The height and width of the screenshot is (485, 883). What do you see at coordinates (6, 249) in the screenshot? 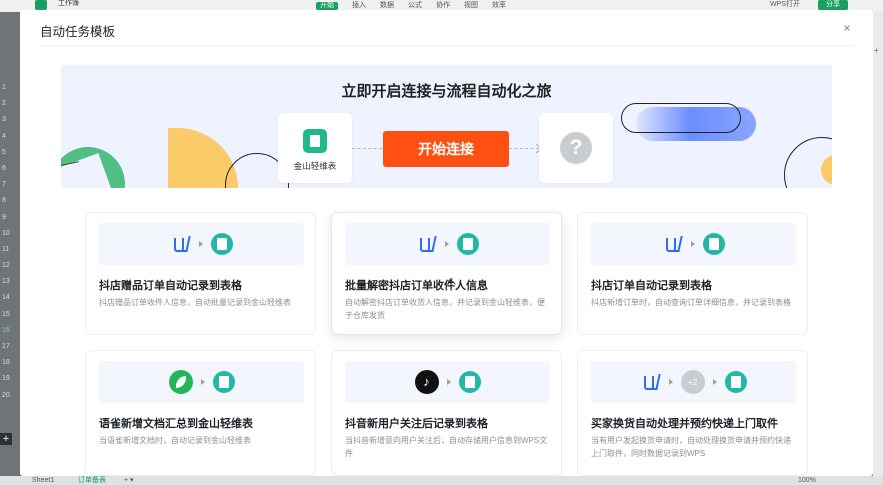
I see `row-number: 11` at bounding box center [6, 249].